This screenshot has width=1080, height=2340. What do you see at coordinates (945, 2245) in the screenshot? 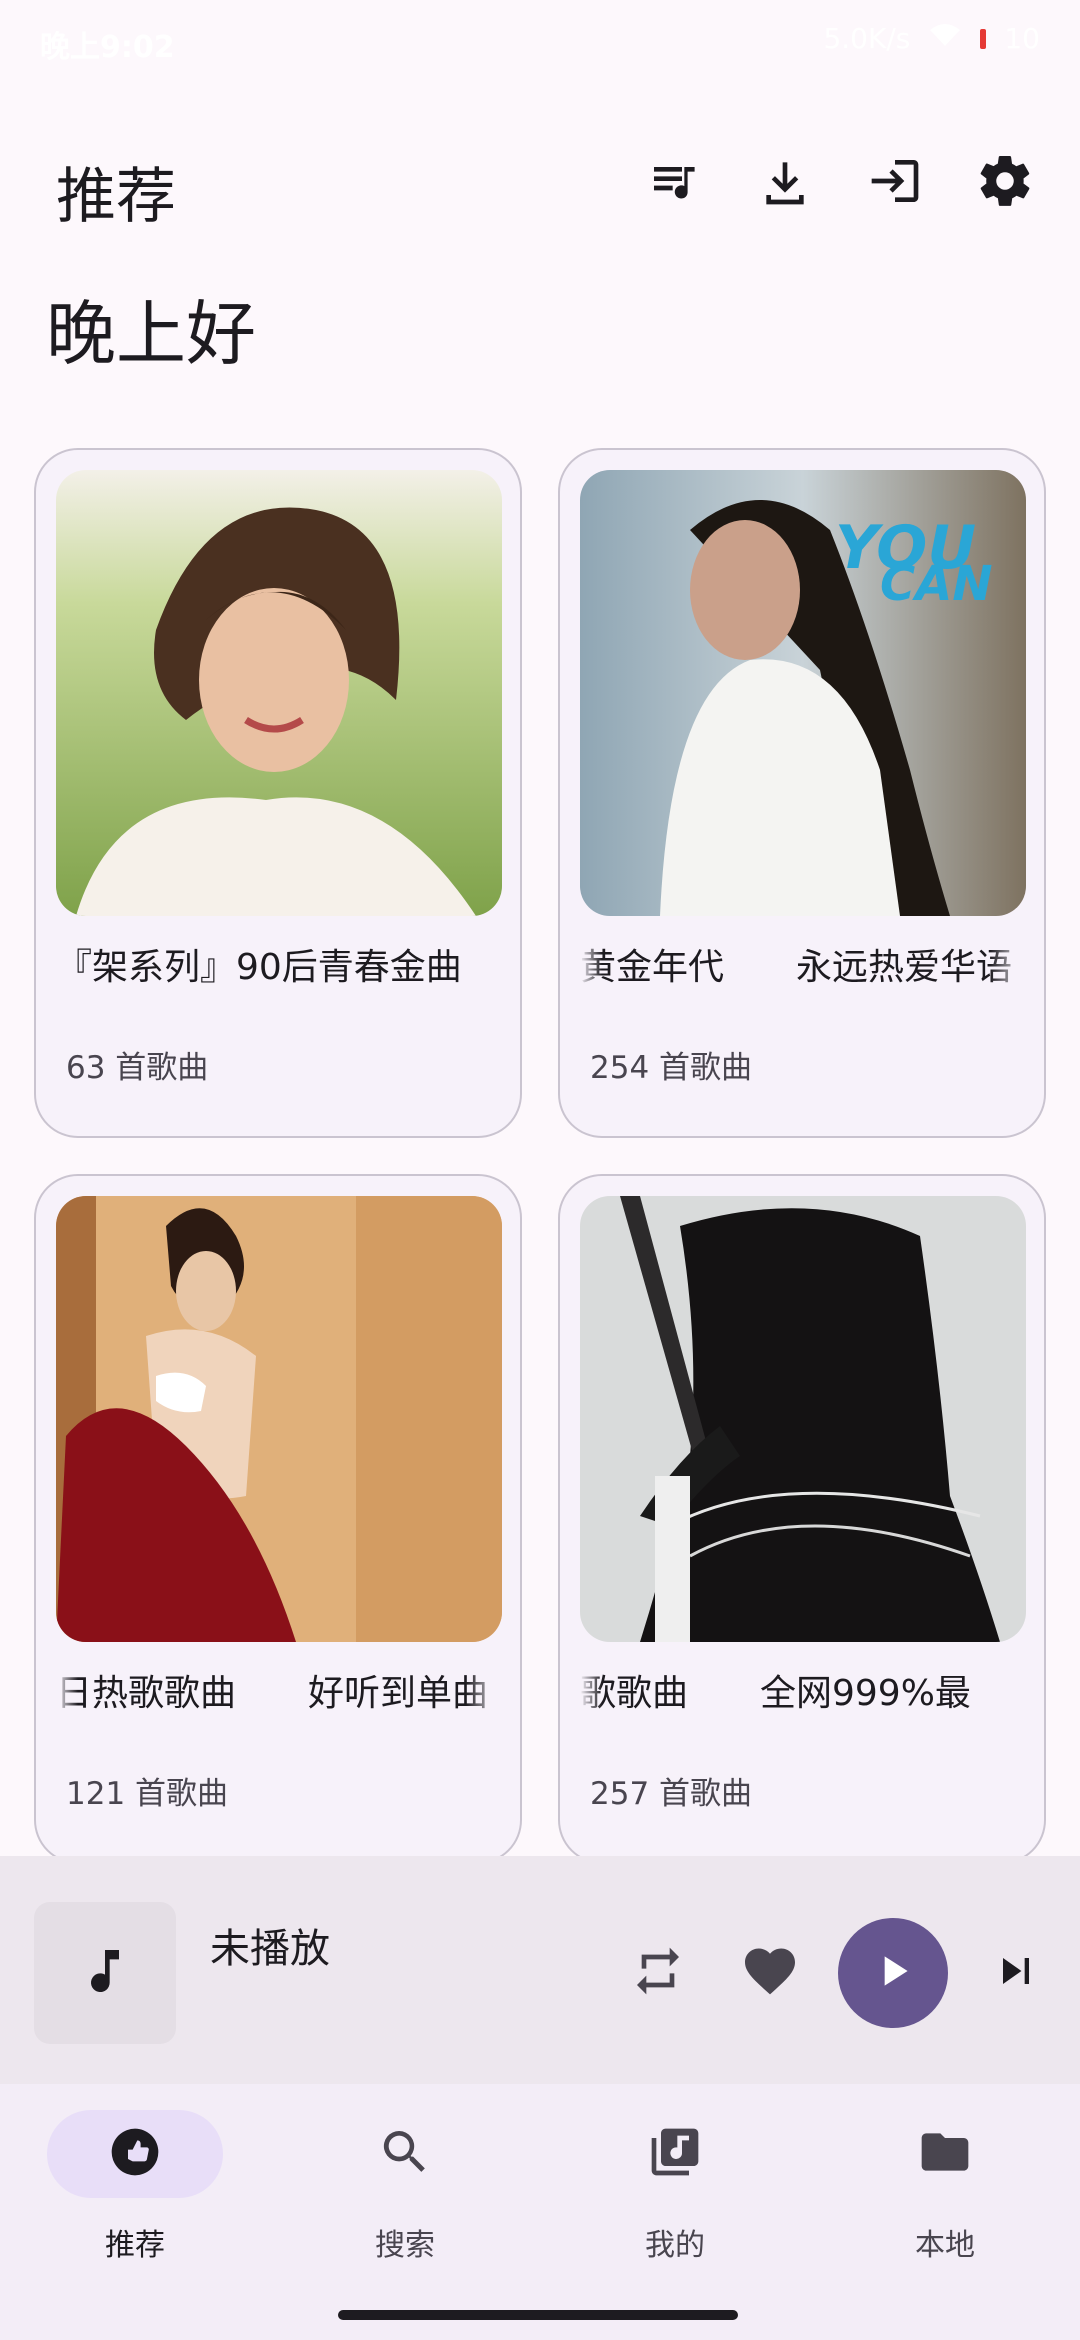
I see `nav-label: 本地` at bounding box center [945, 2245].